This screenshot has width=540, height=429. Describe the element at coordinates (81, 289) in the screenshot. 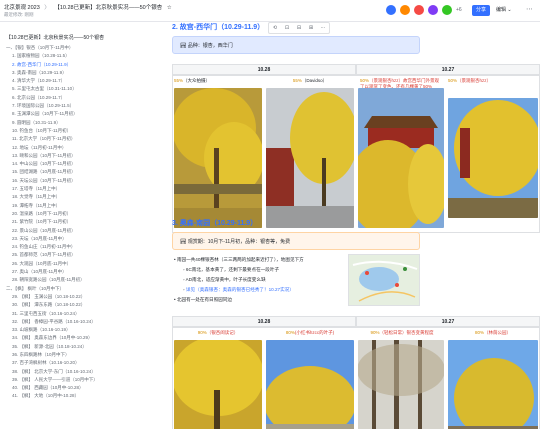

I see `toc-item: 二、【枫】 枫叶（10月中下）` at that location.